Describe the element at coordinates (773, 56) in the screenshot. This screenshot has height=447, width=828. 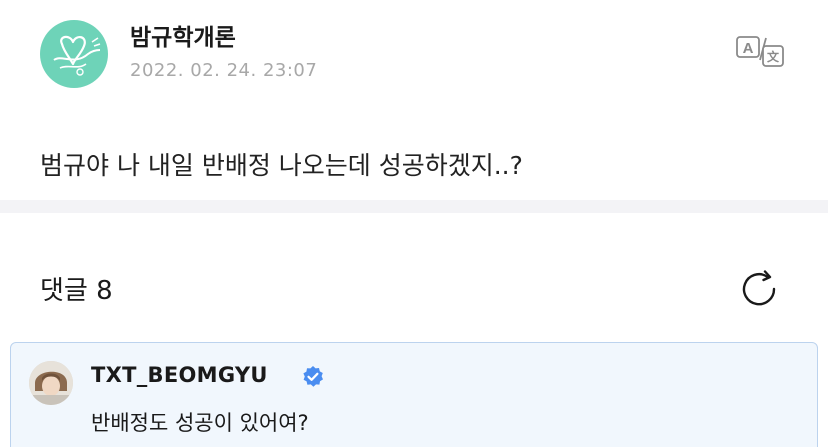
I see `svg-text: 文` at that location.